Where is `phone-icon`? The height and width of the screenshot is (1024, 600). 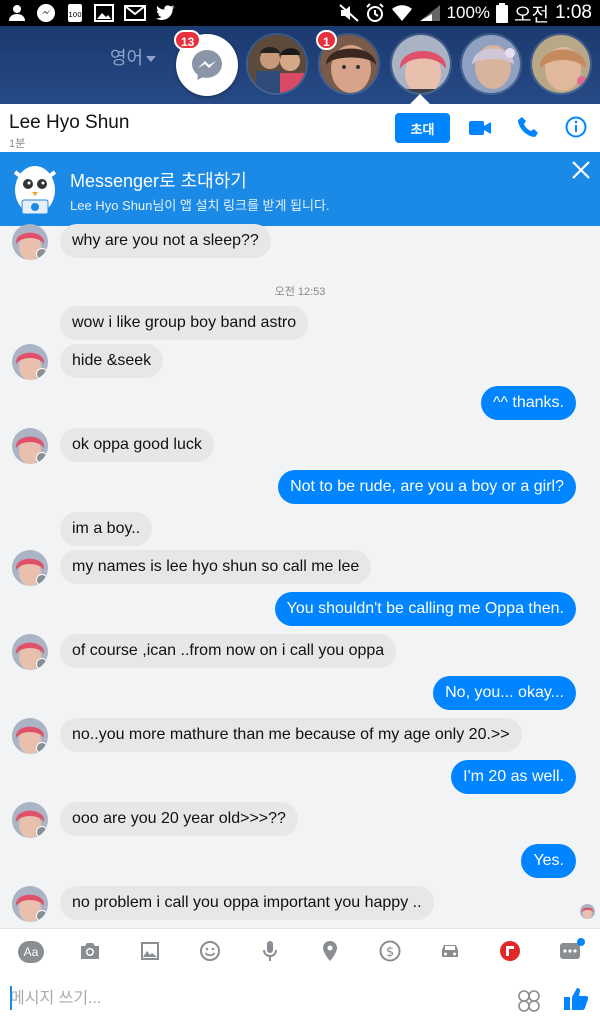 phone-icon is located at coordinates (528, 127).